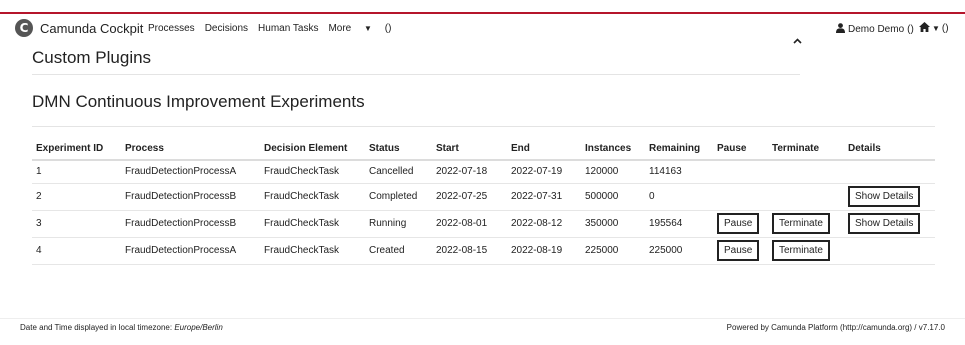 The height and width of the screenshot is (345, 965). What do you see at coordinates (288, 28) in the screenshot?
I see `nav-item-human-tasks: Human Tasks` at bounding box center [288, 28].